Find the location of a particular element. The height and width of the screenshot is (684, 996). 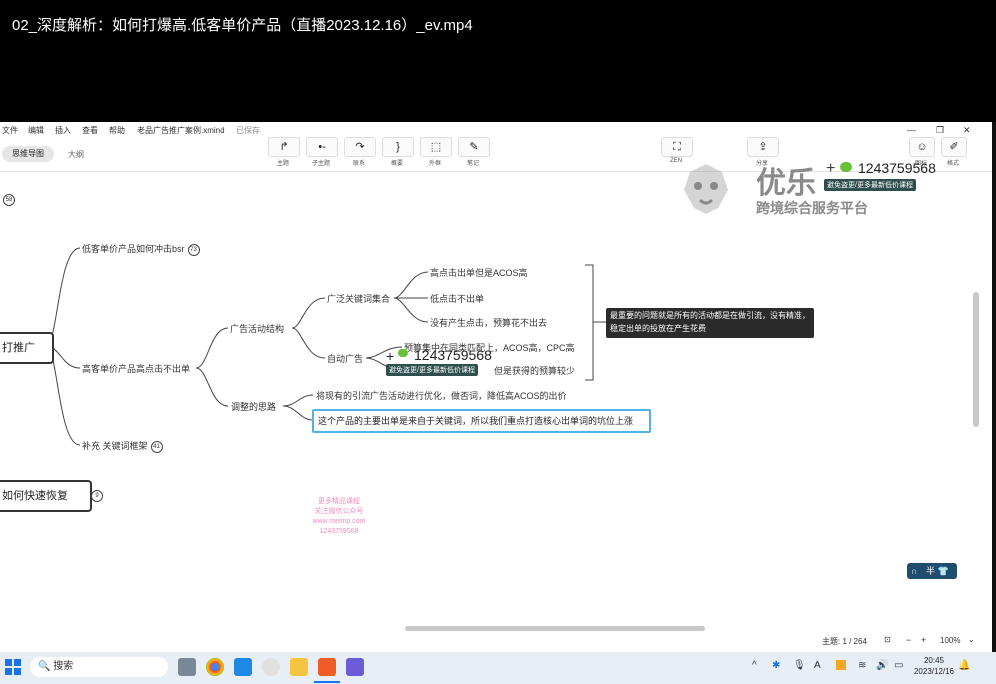

clock-time: 20:45 is located at coordinates (934, 660).